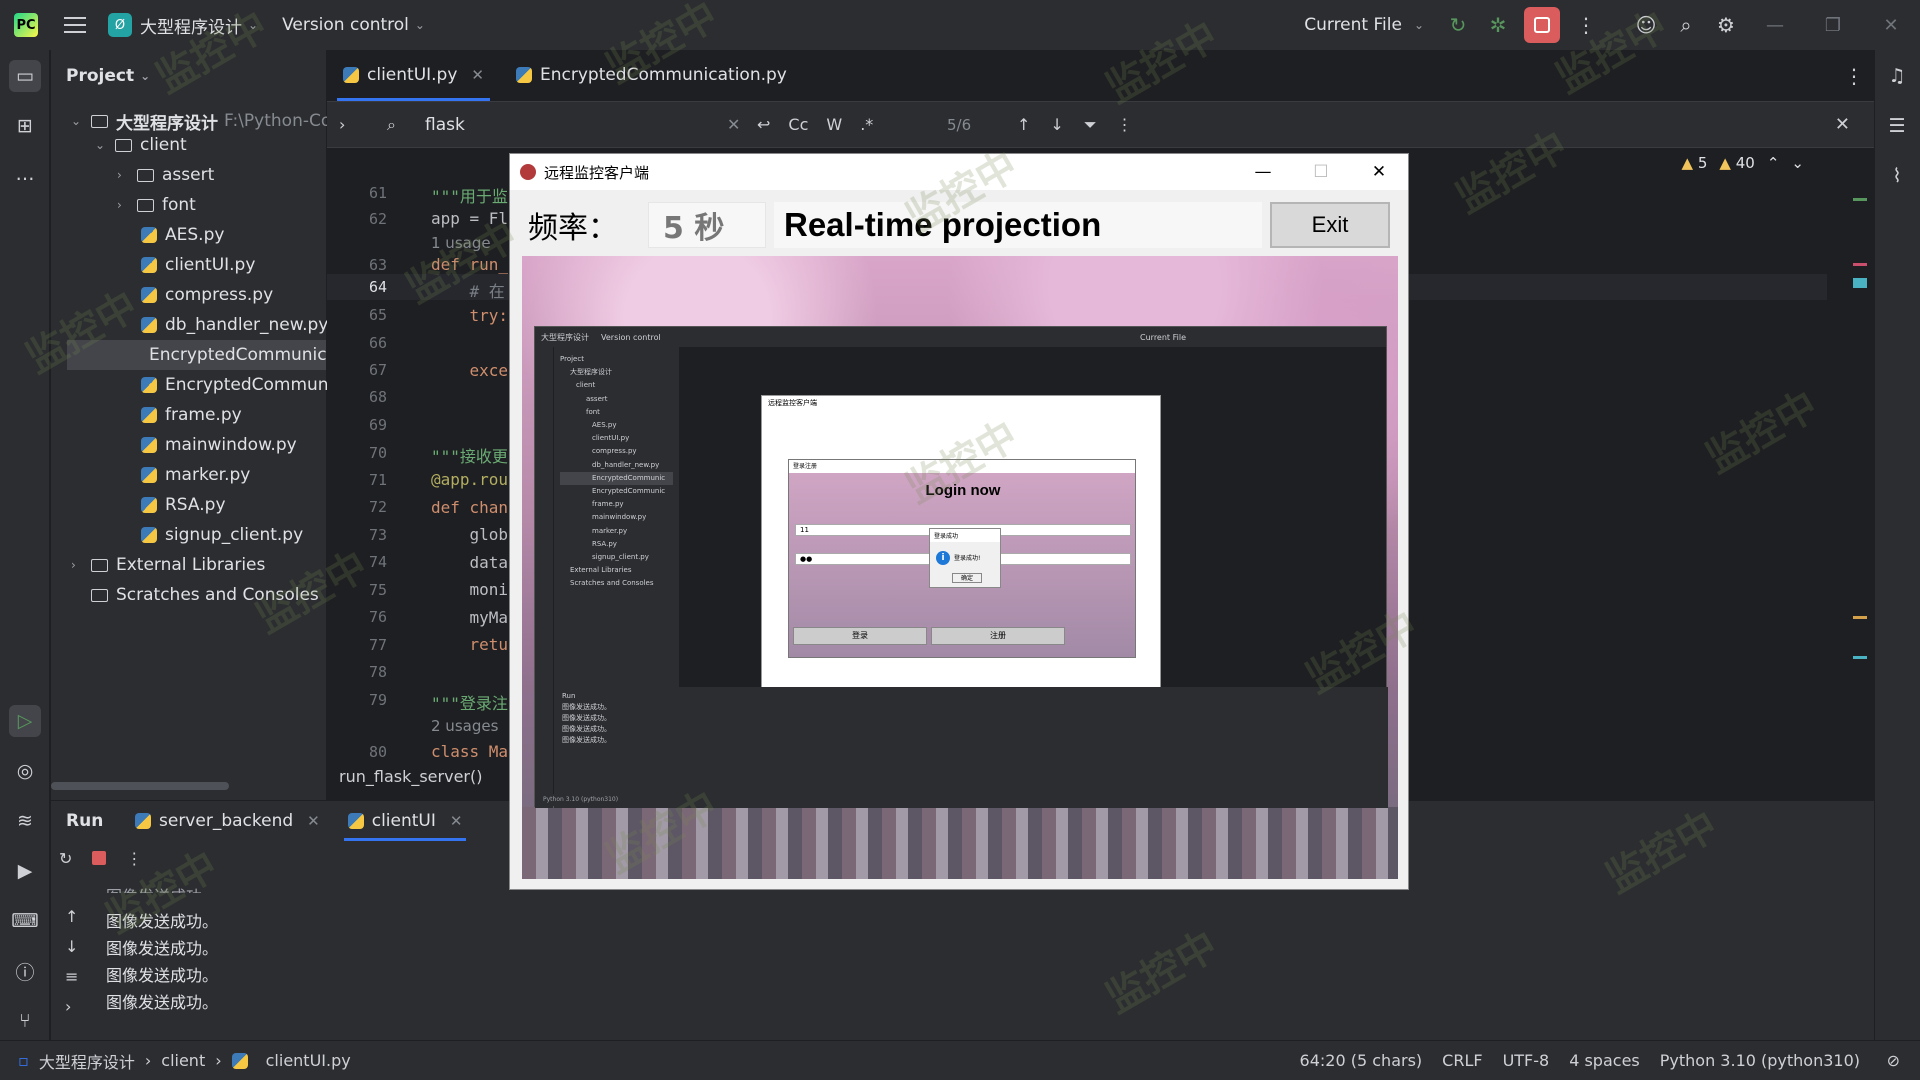 The width and height of the screenshot is (1920, 1080). Describe the element at coordinates (198, 265) in the screenshot. I see `tree-item-file: clientUI.py` at that location.